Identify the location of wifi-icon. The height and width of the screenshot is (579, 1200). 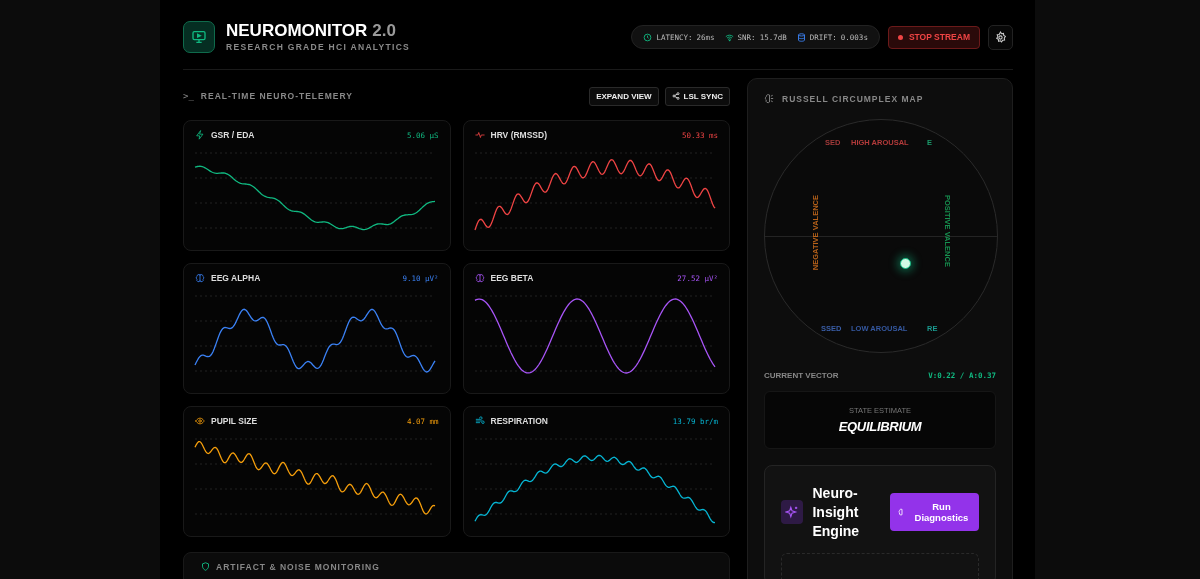
(729, 37).